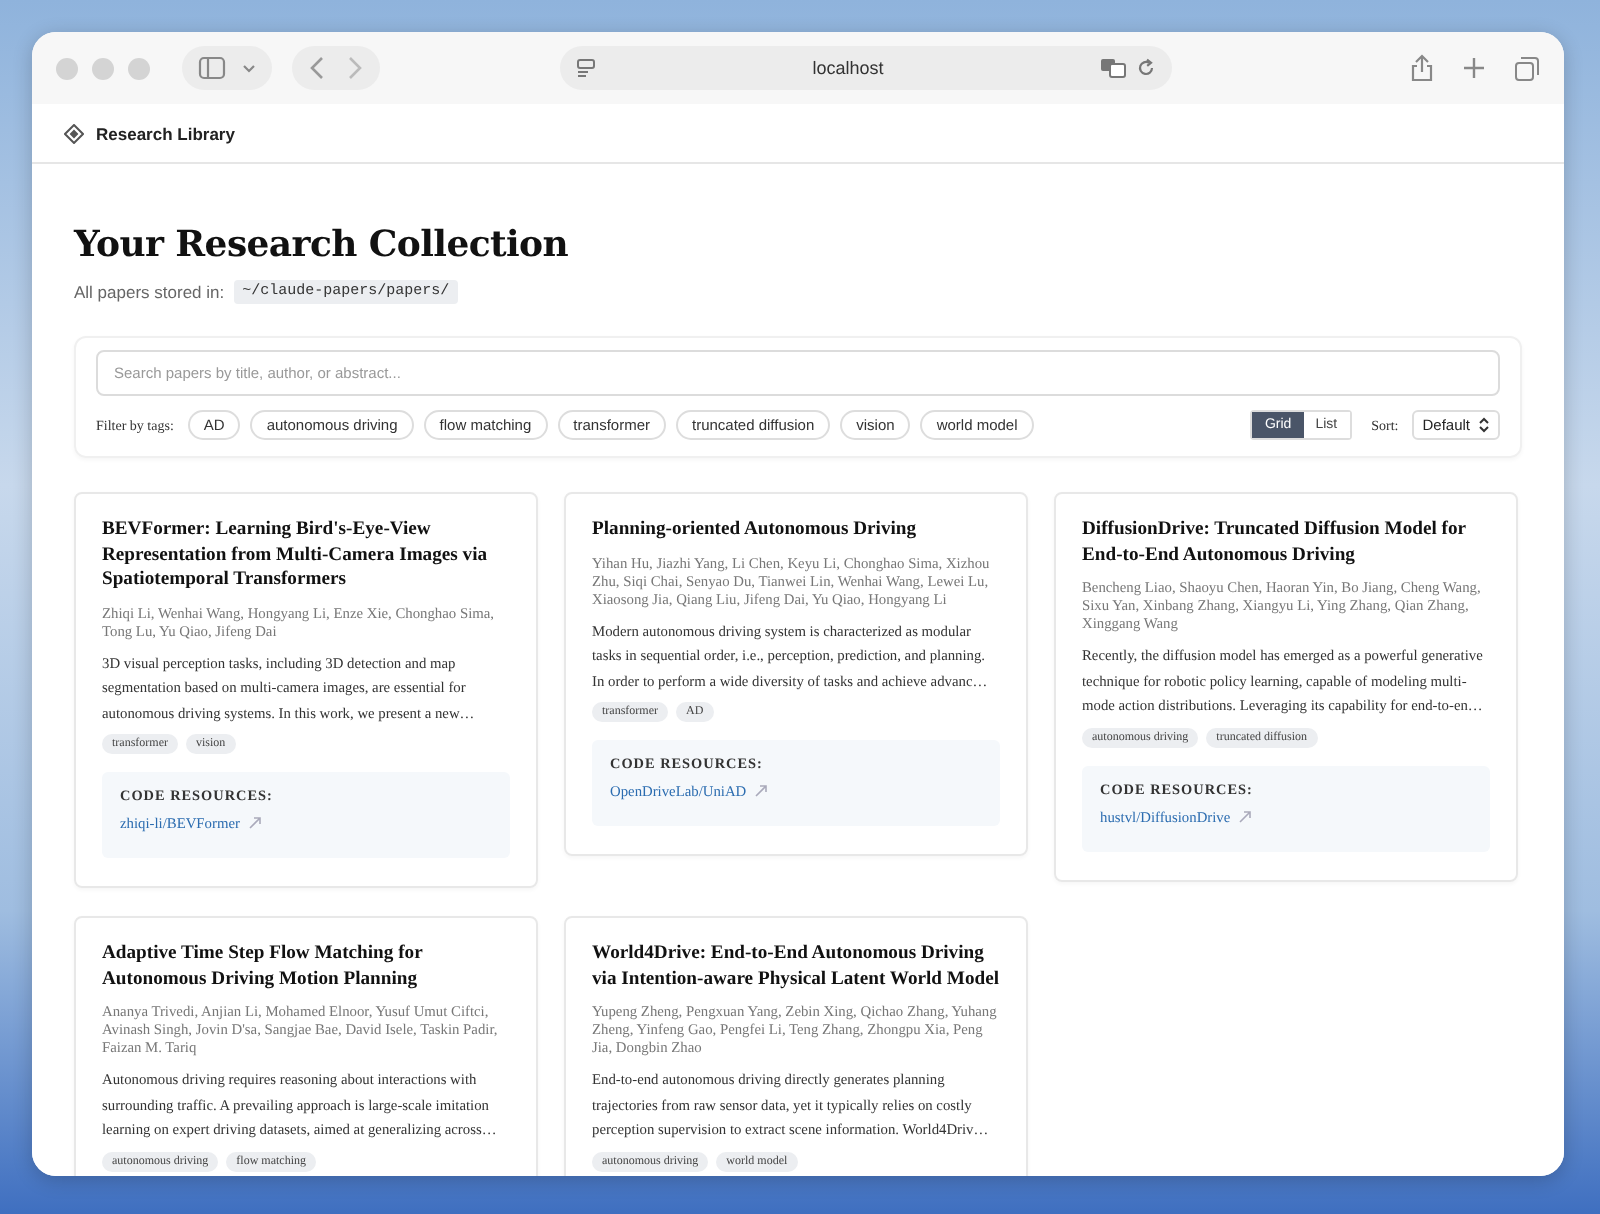 The width and height of the screenshot is (1600, 1214). What do you see at coordinates (1422, 68) in the screenshot?
I see `share-icon` at bounding box center [1422, 68].